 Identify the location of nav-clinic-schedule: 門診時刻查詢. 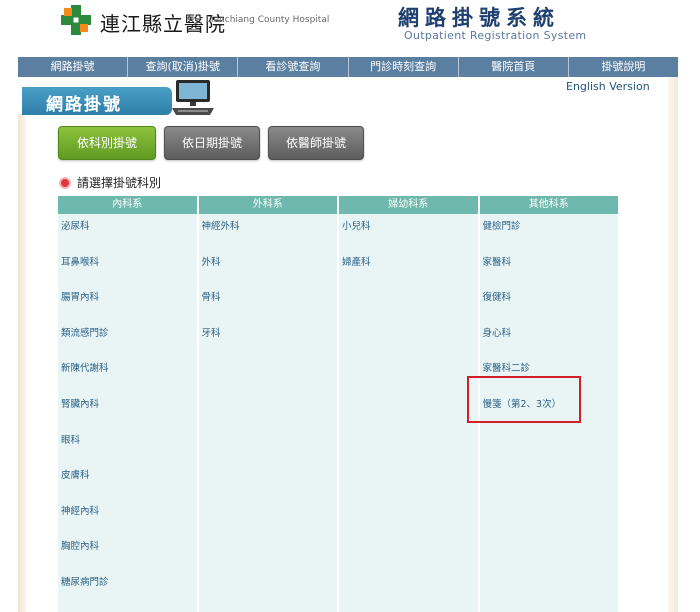
(404, 67).